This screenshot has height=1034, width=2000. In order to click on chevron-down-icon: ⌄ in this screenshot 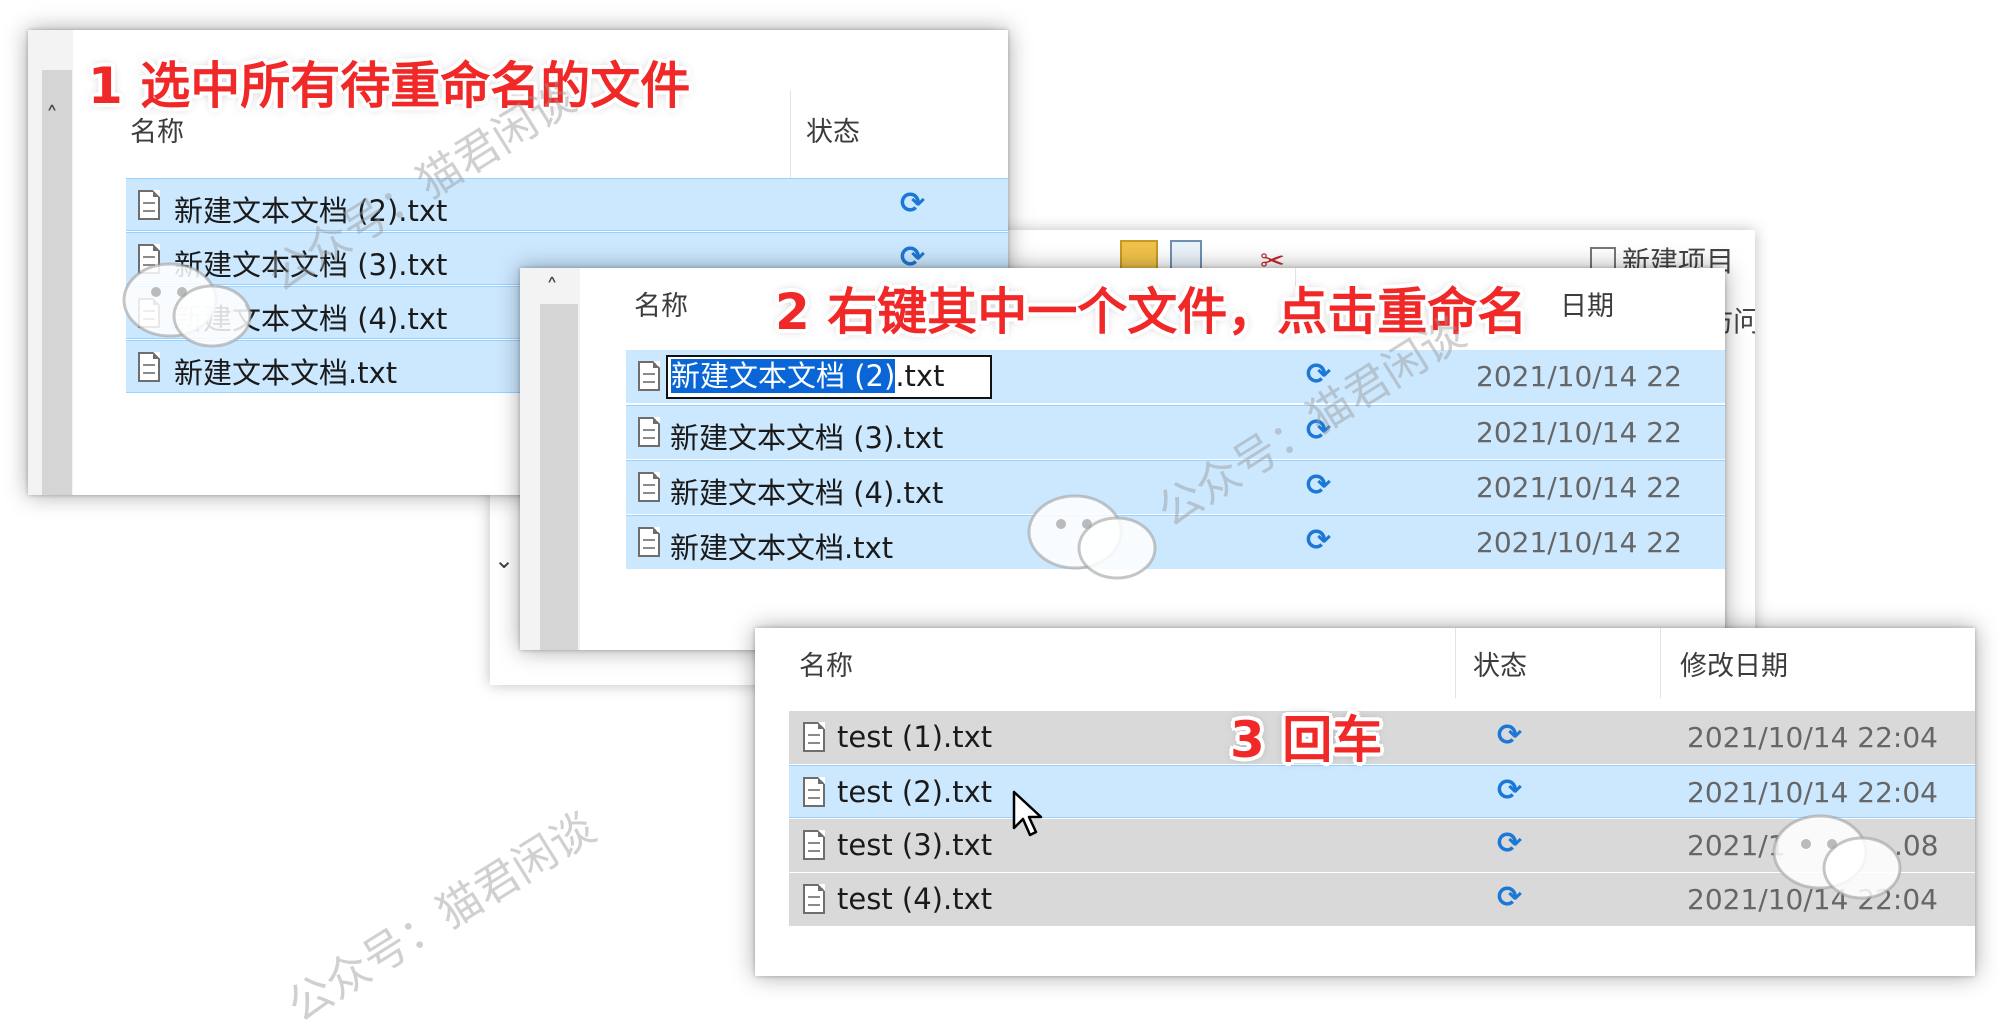, I will do `click(504, 560)`.